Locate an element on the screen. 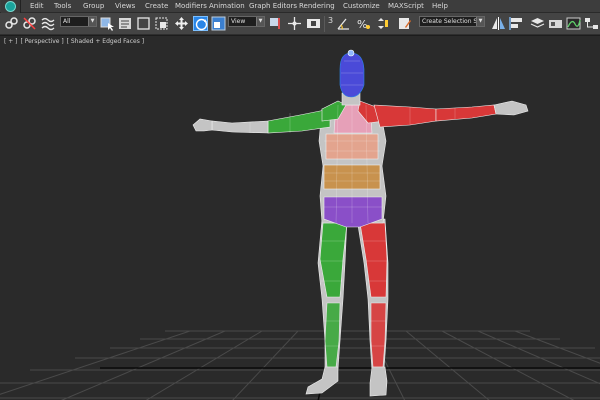 The width and height of the screenshot is (600, 400). right-foot is located at coordinates (378, 381).